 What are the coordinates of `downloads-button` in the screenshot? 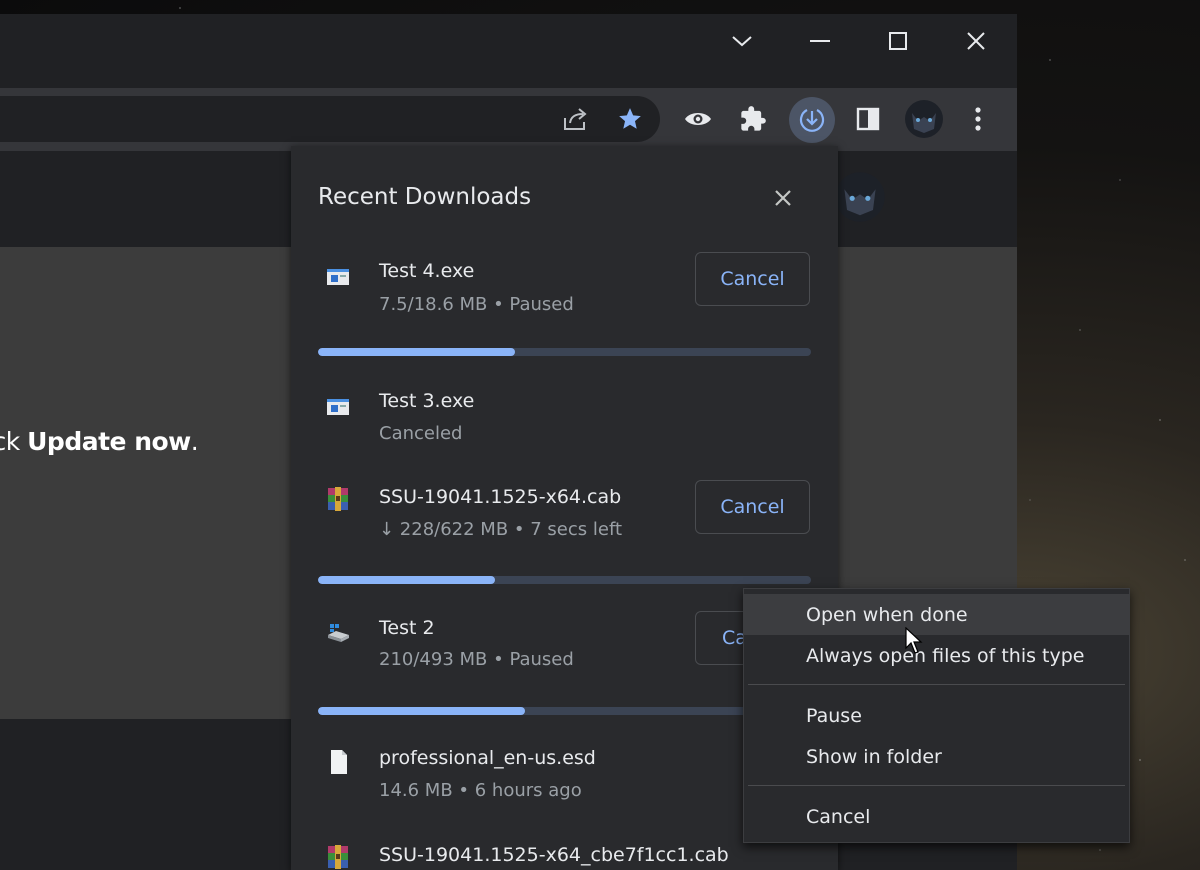 It's located at (812, 120).